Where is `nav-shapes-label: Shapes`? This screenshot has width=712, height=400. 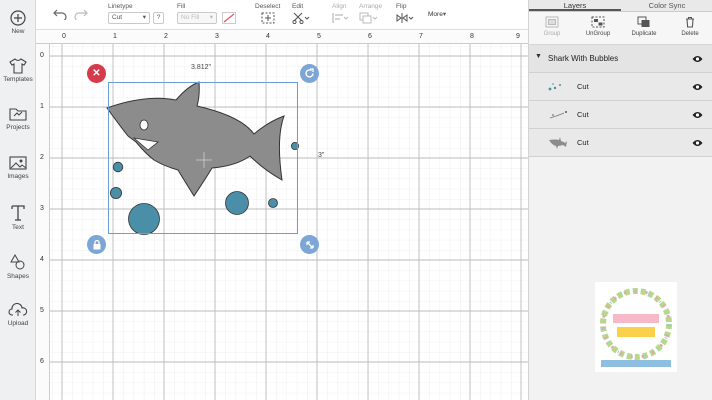
nav-shapes-label: Shapes is located at coordinates (18, 276).